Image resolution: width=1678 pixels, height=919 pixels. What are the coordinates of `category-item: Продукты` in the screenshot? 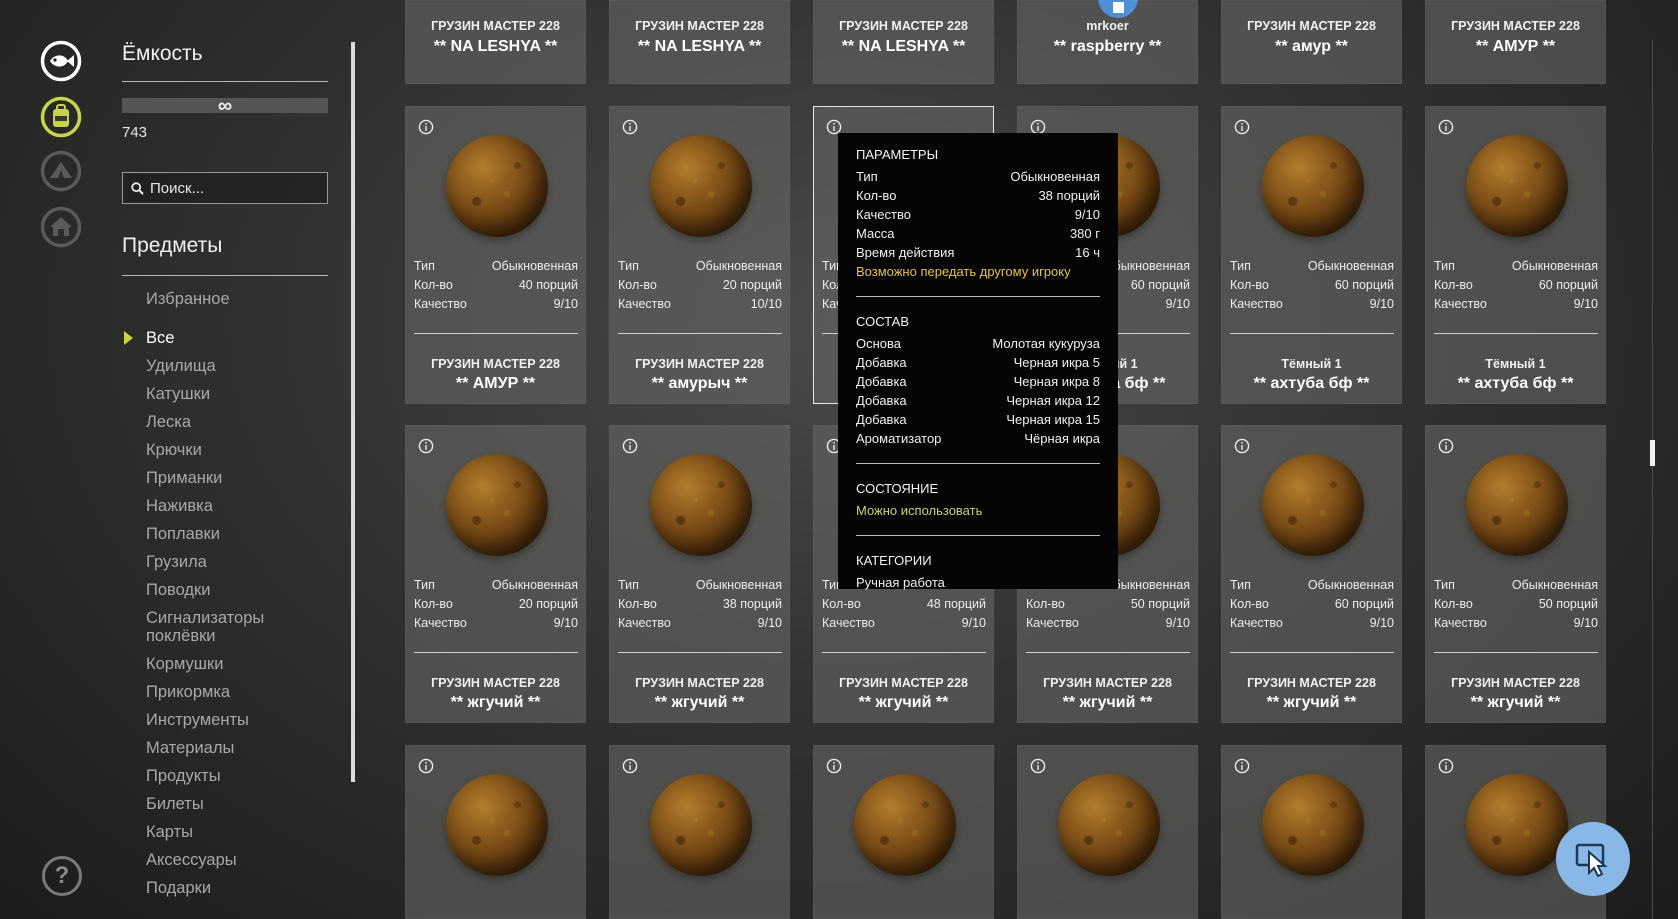 It's located at (239, 776).